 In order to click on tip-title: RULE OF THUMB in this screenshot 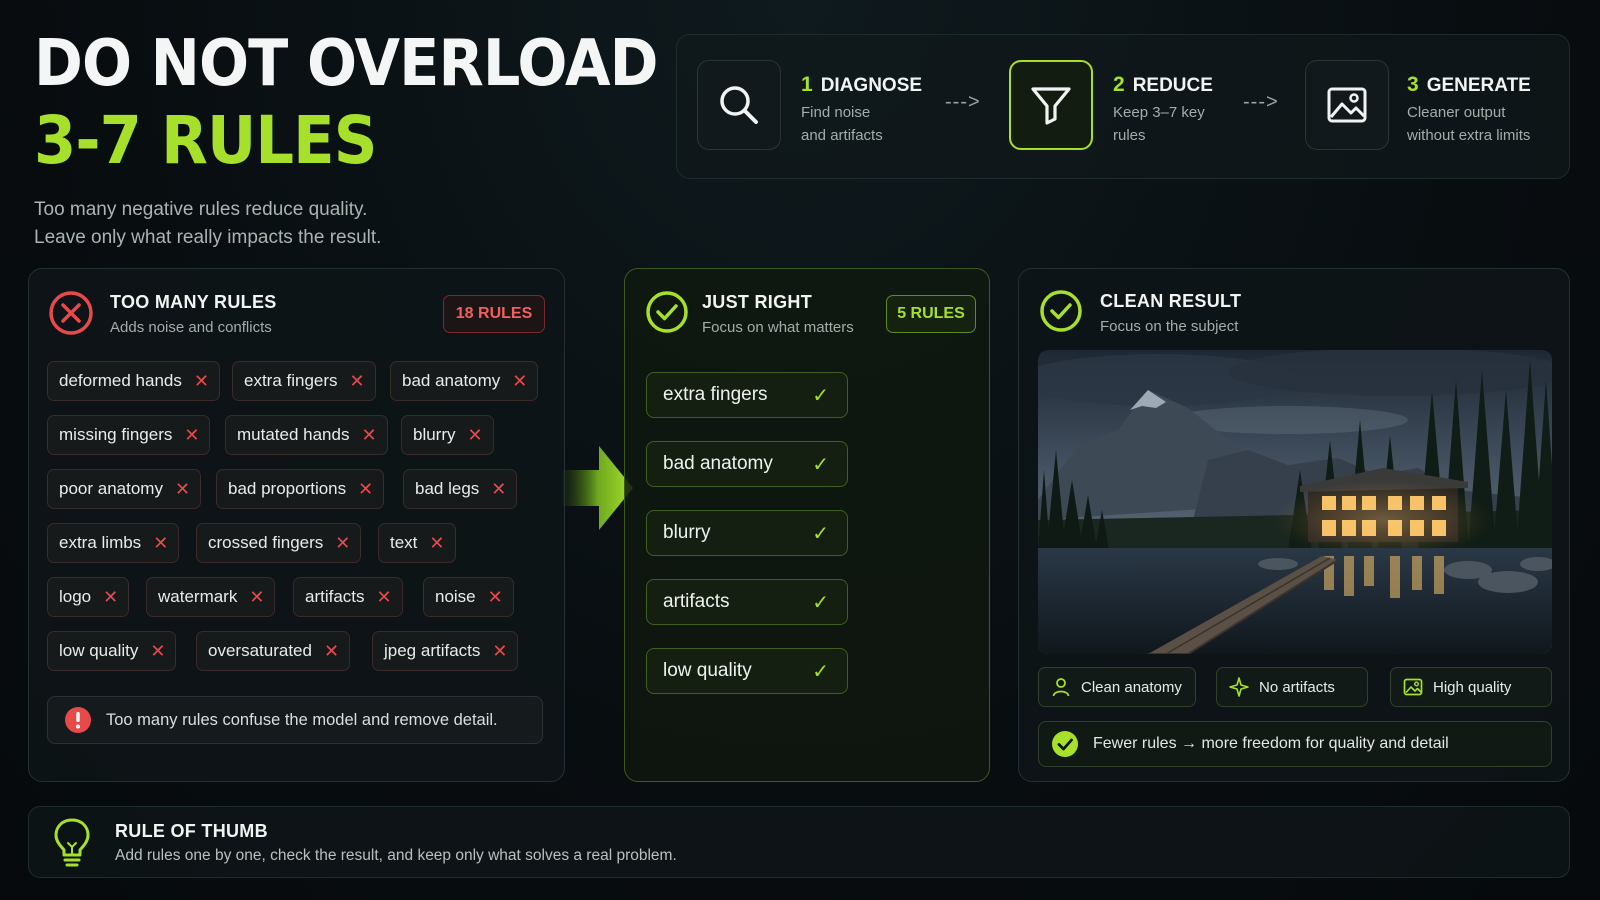, I will do `click(191, 831)`.